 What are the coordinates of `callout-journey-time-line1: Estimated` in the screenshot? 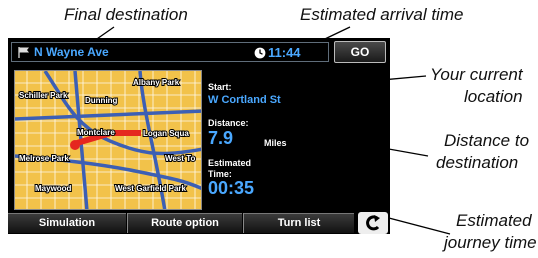 It's located at (494, 220).